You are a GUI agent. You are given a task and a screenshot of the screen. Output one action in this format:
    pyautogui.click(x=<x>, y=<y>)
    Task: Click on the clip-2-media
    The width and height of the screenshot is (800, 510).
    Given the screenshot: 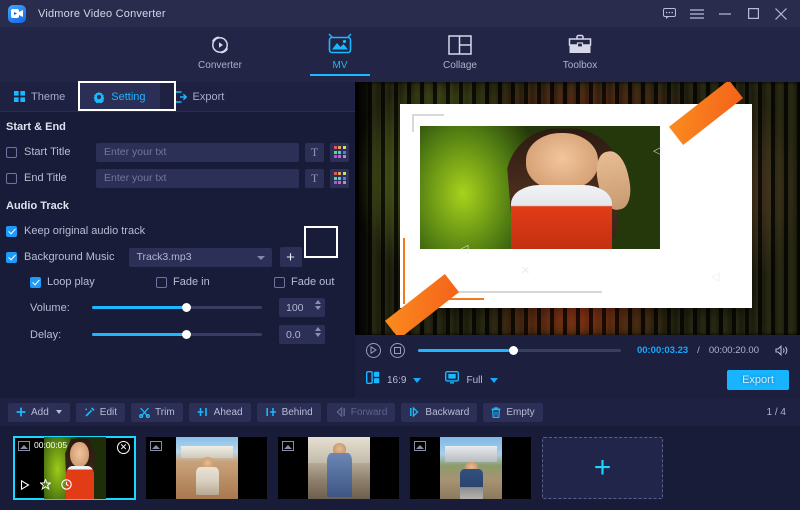 What is the action you would take?
    pyautogui.click(x=207, y=468)
    